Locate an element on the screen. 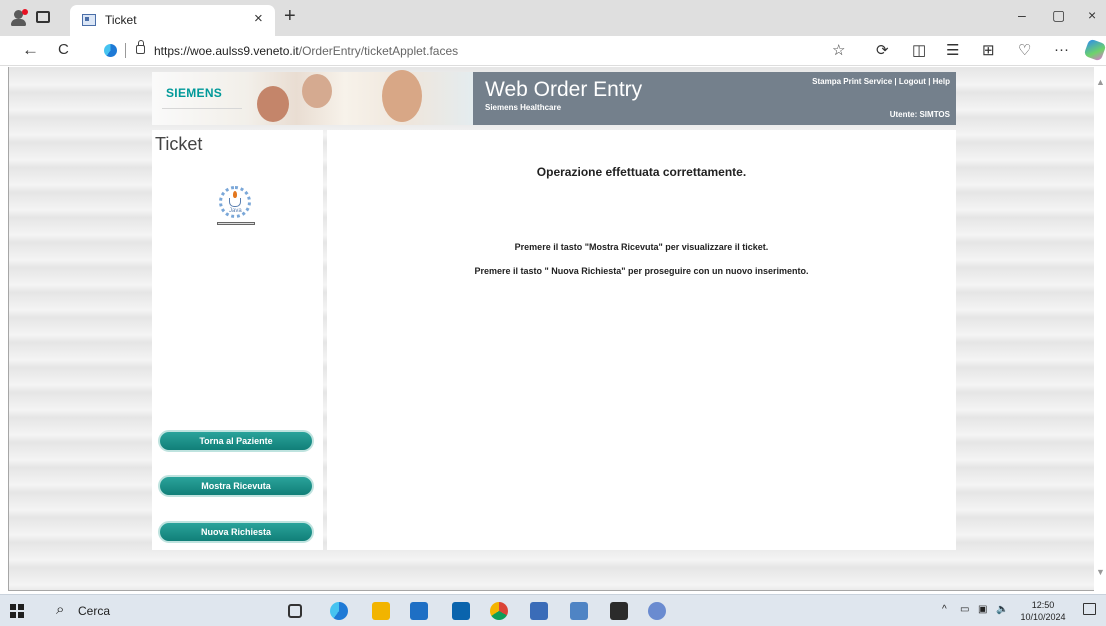 The height and width of the screenshot is (626, 1106). new-tab-button: + is located at coordinates (290, 16).